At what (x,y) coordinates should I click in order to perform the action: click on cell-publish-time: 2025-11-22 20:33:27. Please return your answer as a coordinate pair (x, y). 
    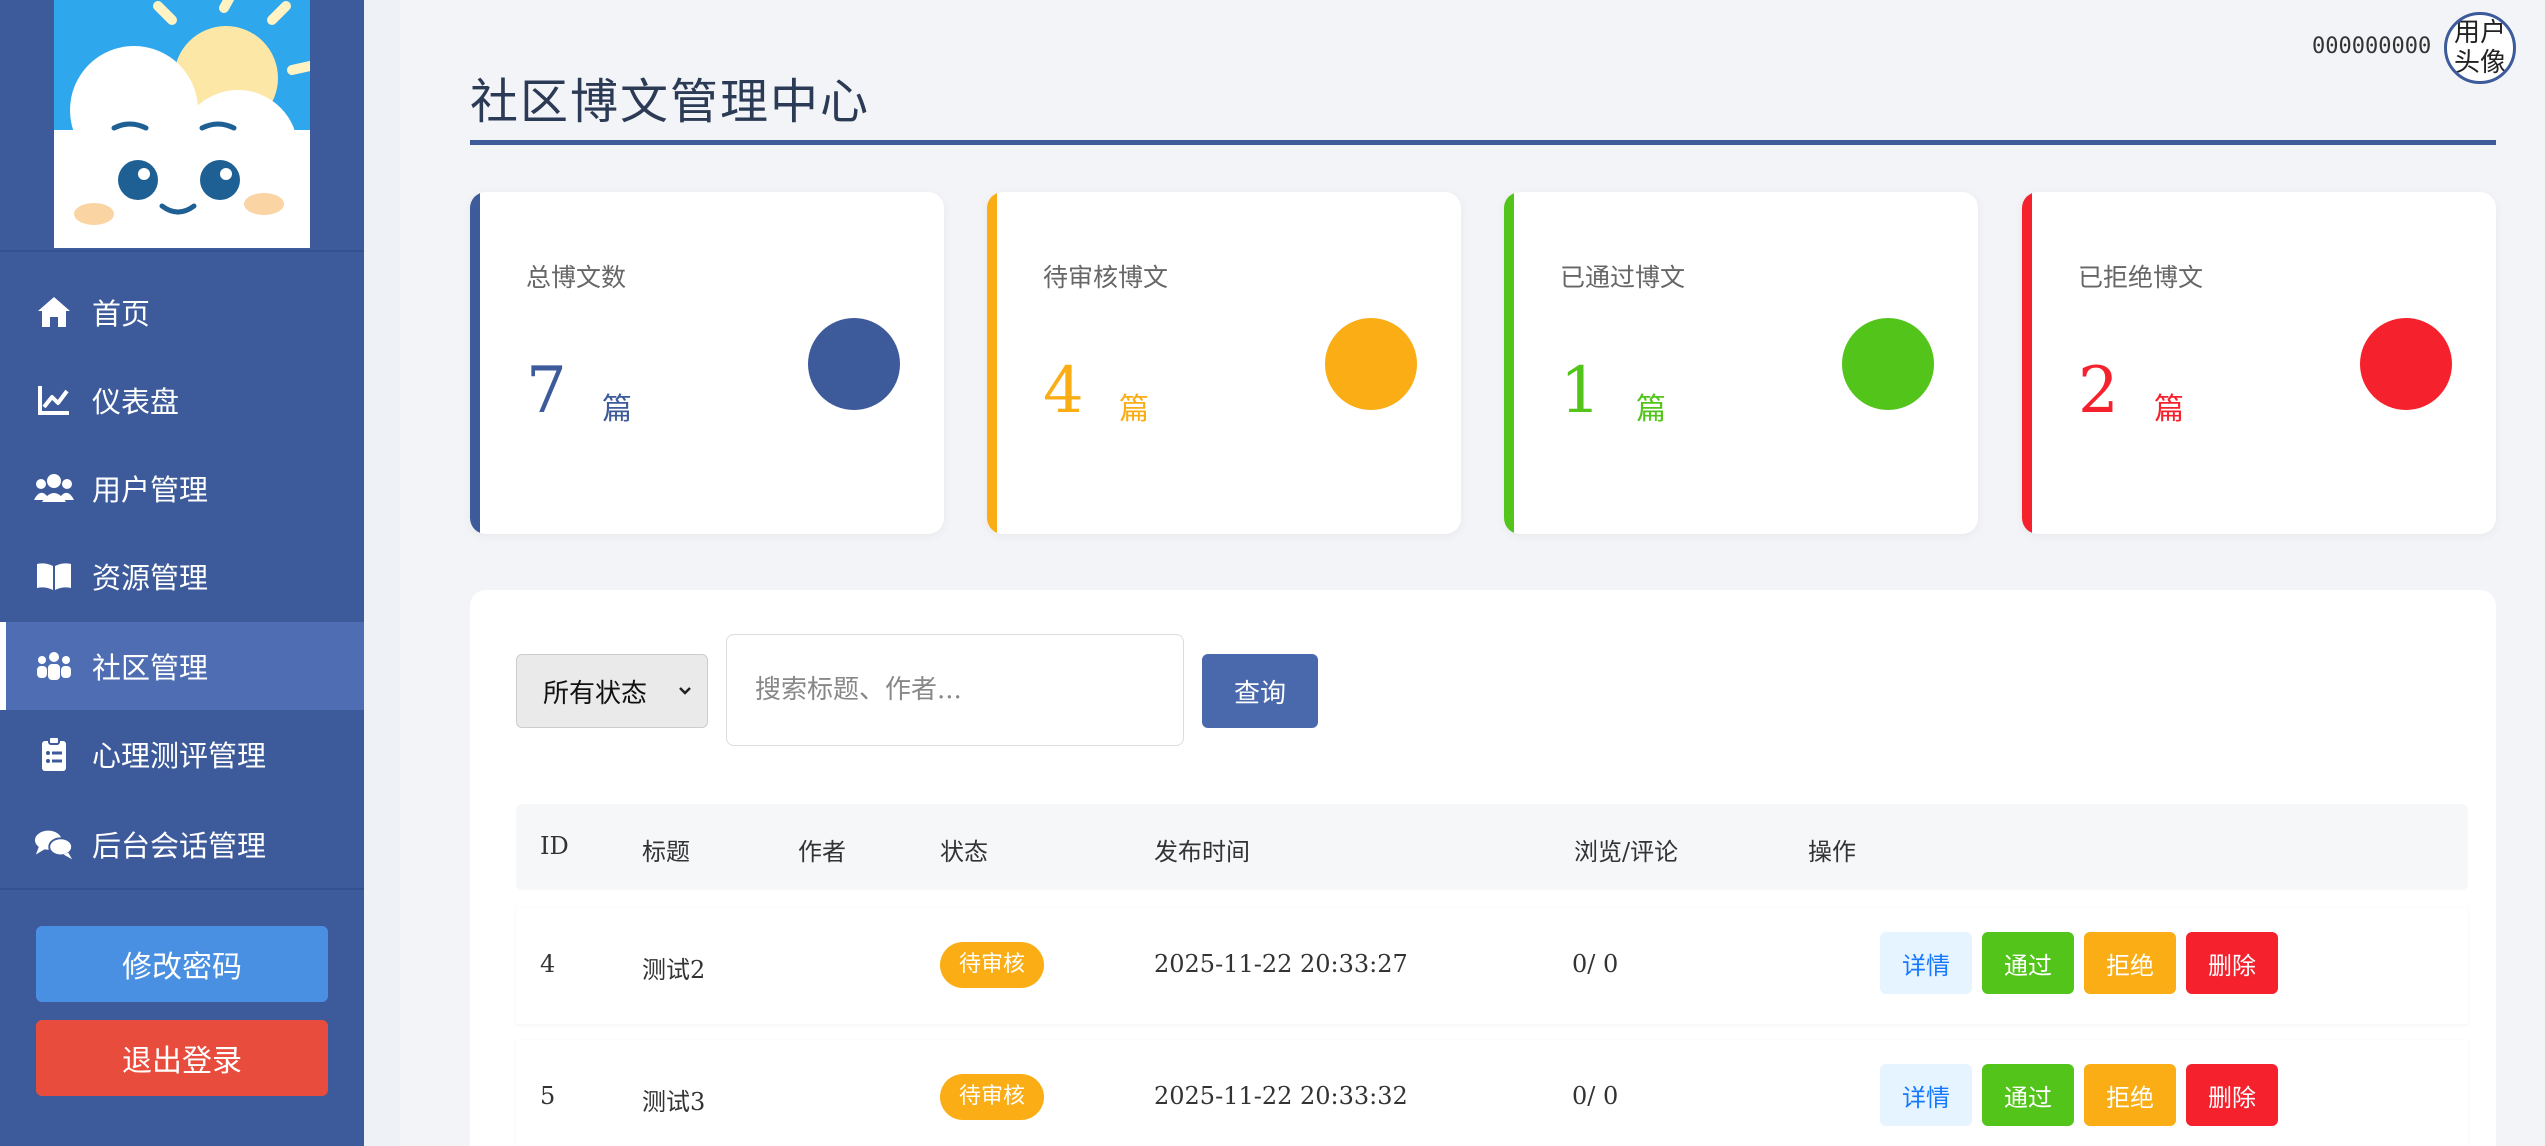
    Looking at the image, I should click on (1281, 964).